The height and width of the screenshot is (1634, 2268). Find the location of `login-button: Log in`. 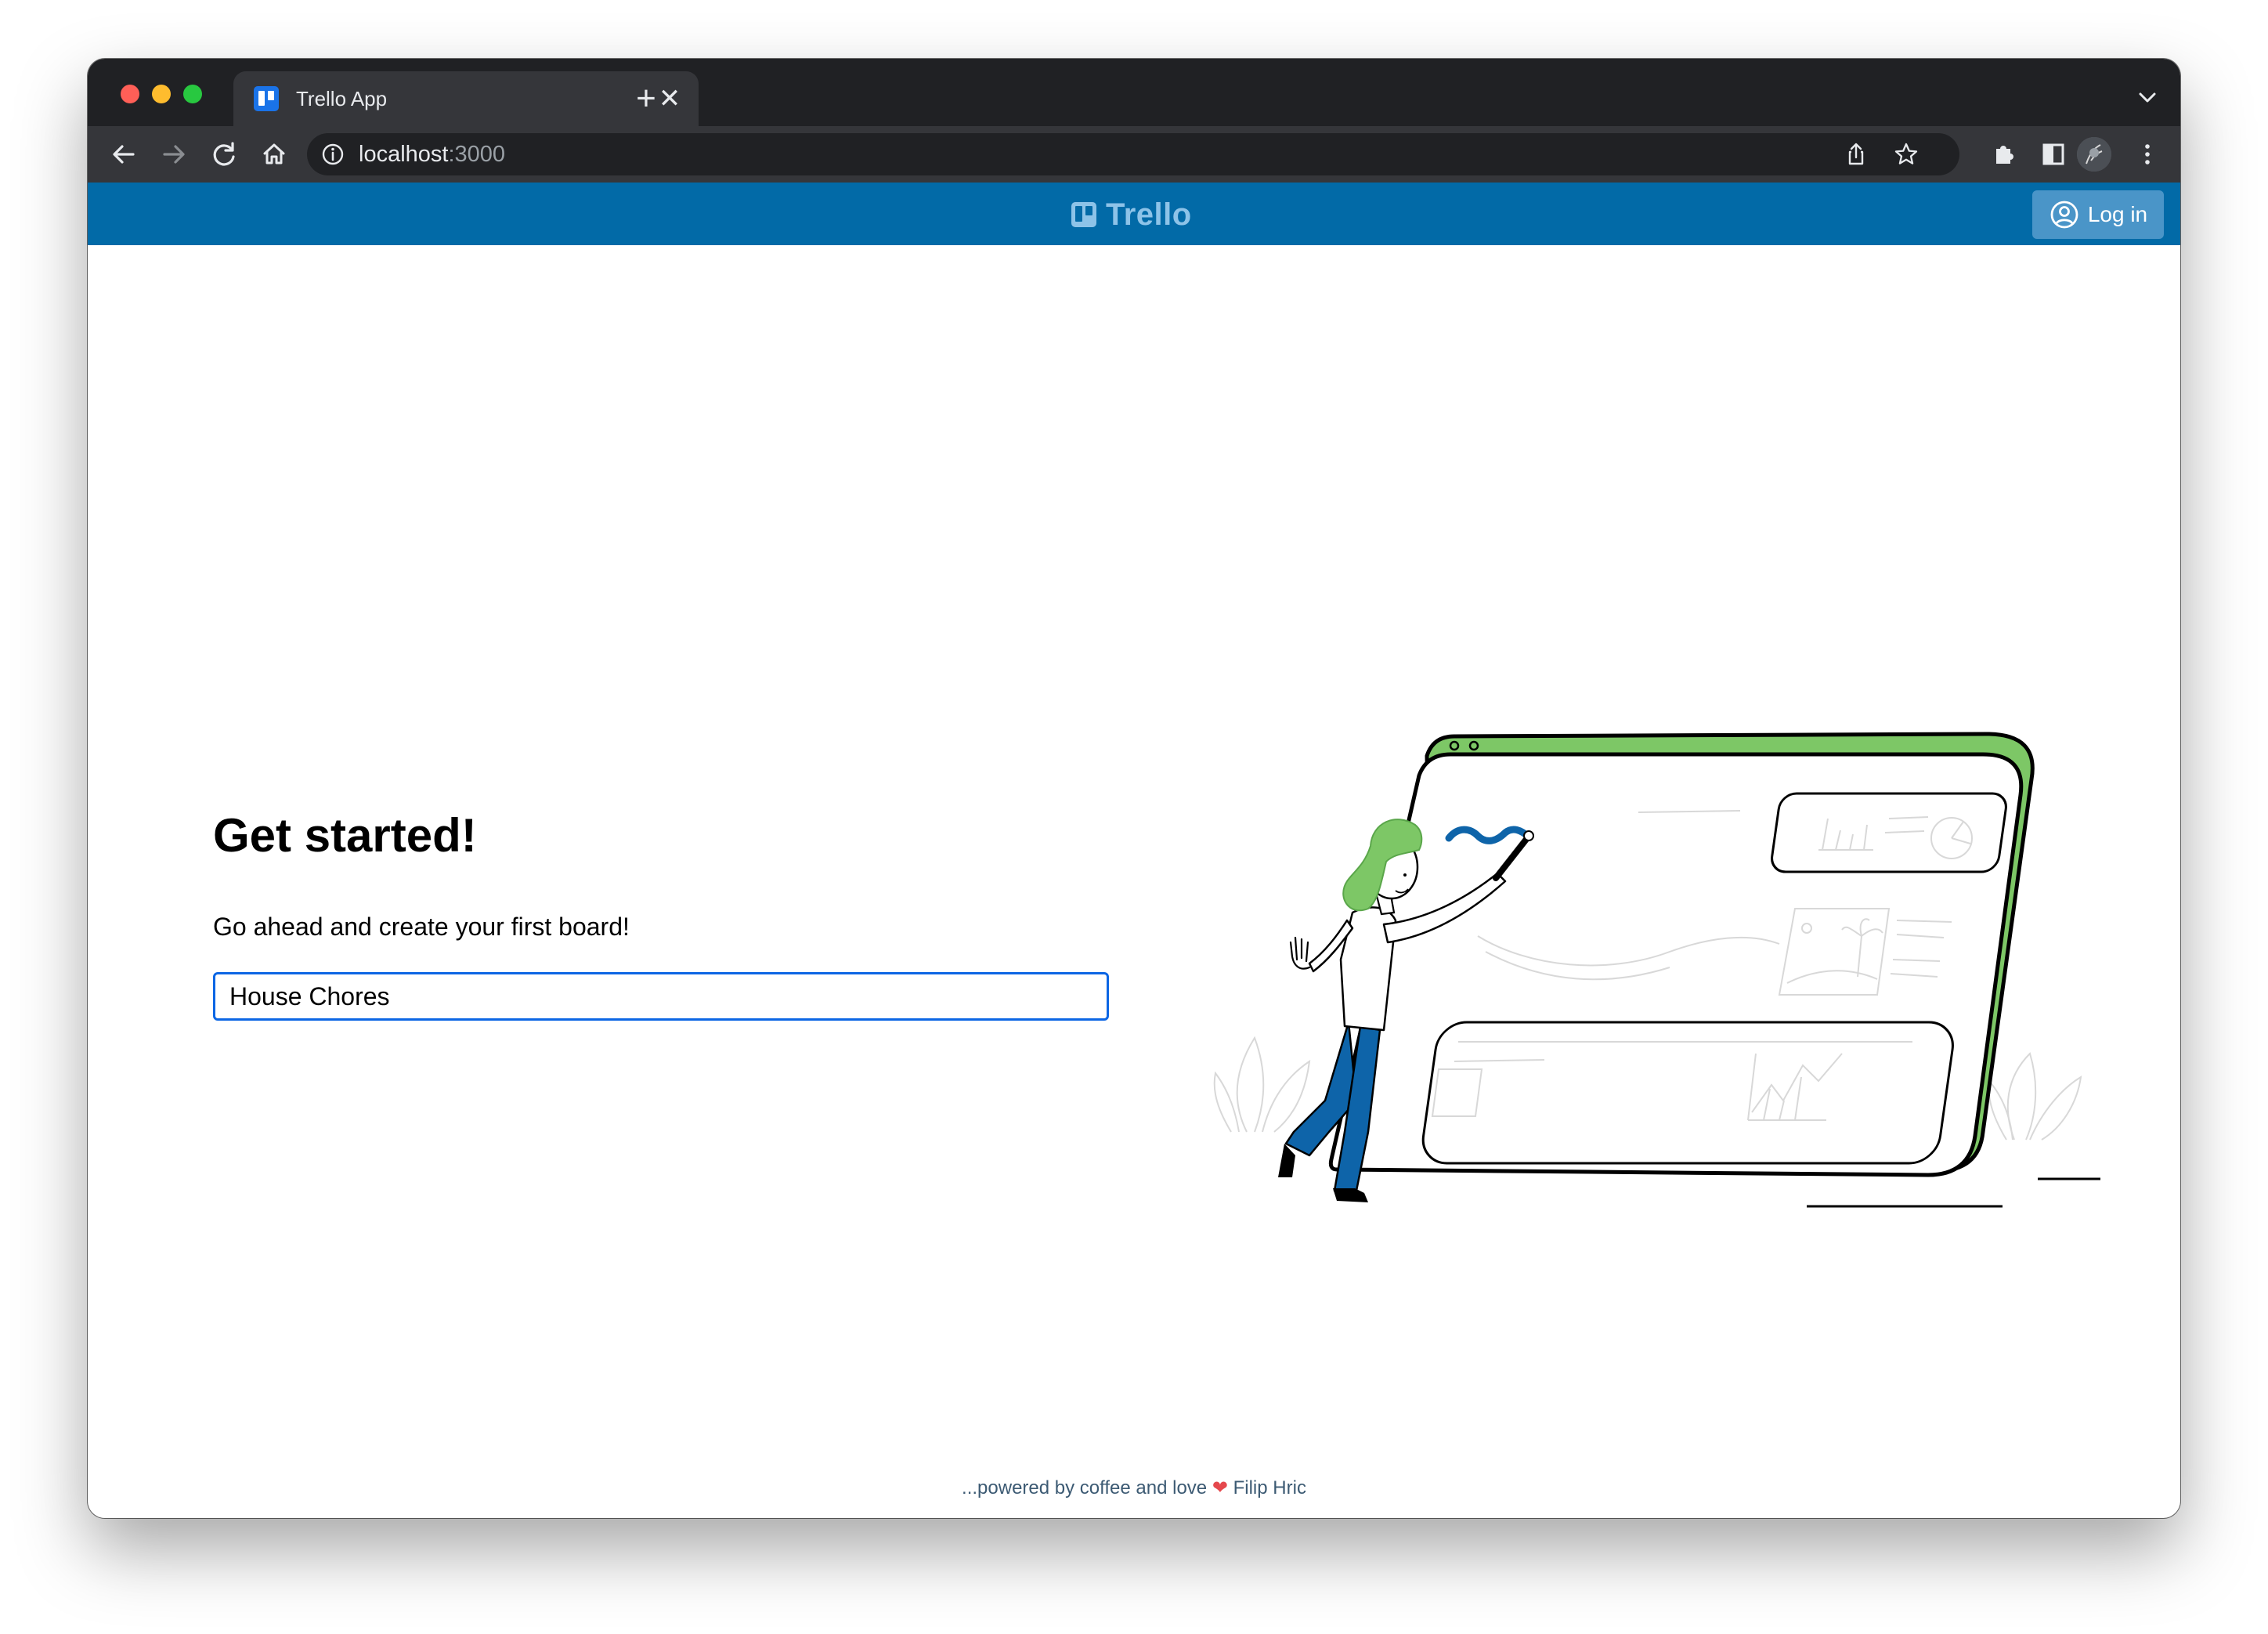

login-button: Log in is located at coordinates (2098, 214).